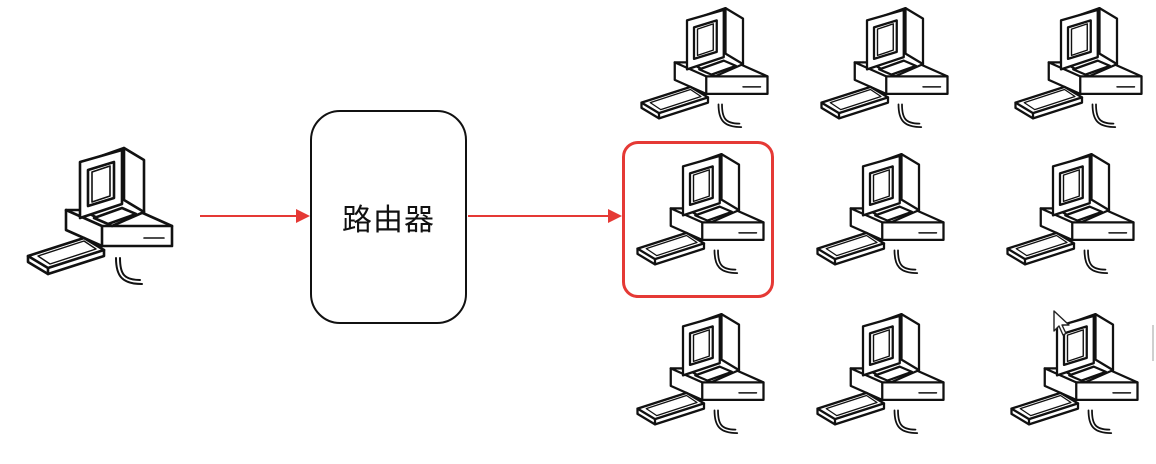  I want to click on target-computer-r3-c1, so click(704, 378).